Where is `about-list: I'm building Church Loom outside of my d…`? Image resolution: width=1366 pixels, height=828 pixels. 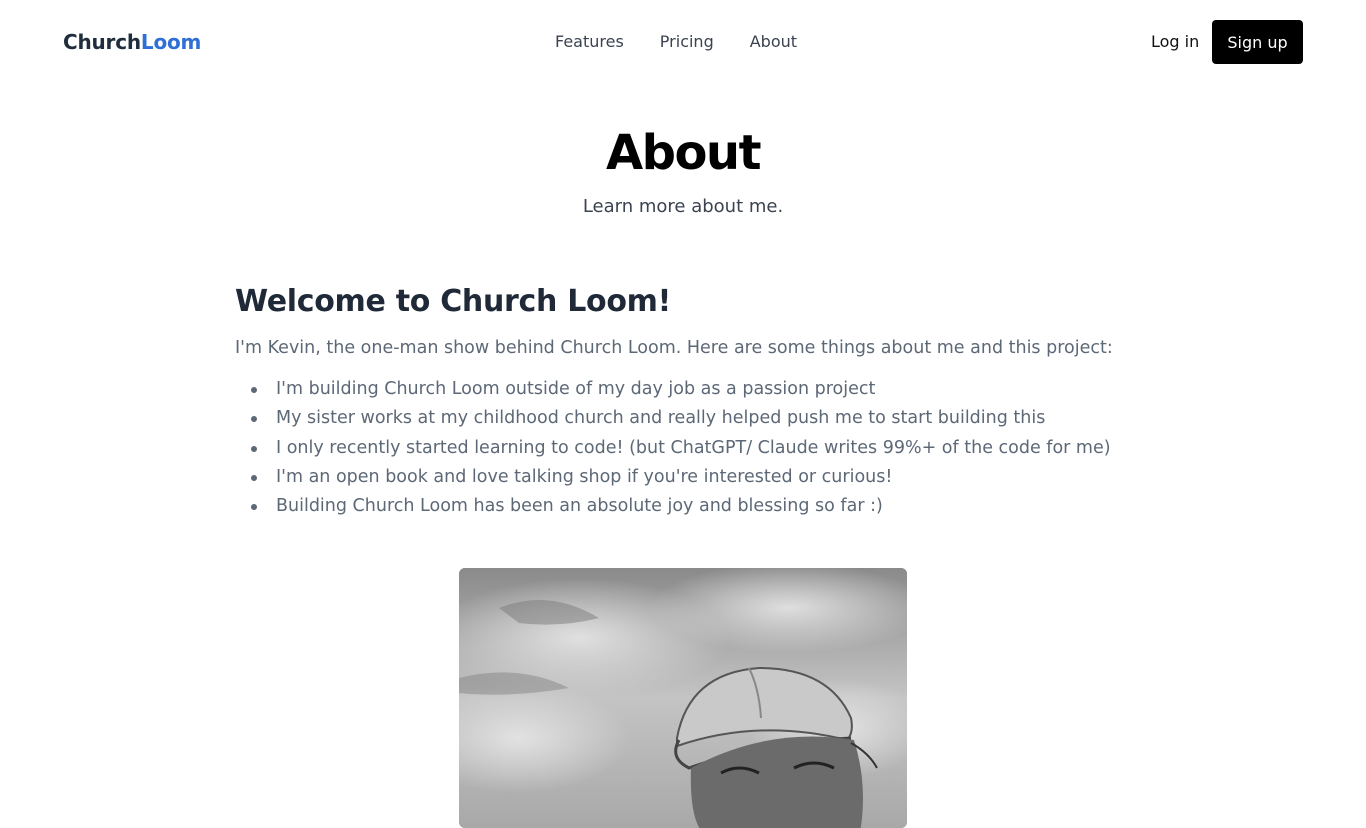
about-list: I'm building Church Loom outside of my d… is located at coordinates (685, 448).